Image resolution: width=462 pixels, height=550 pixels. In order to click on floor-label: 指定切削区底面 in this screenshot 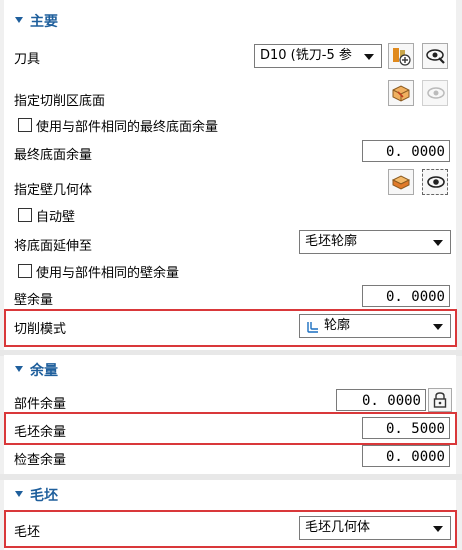, I will do `click(60, 101)`.